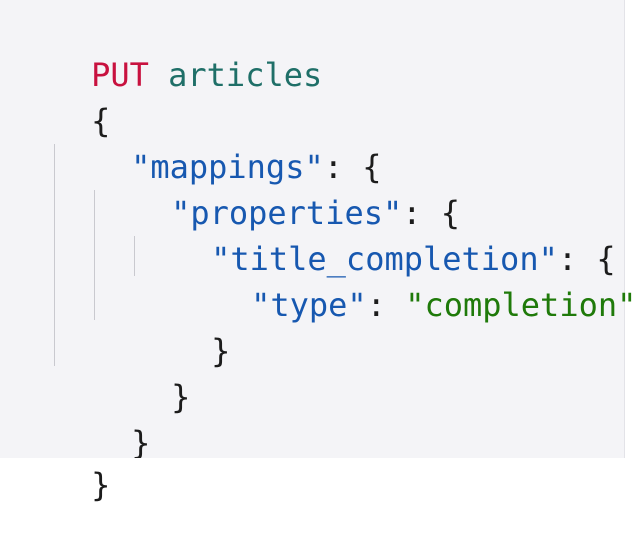  Describe the element at coordinates (168, 50) in the screenshot. I see `request-line: PUT articles` at that location.